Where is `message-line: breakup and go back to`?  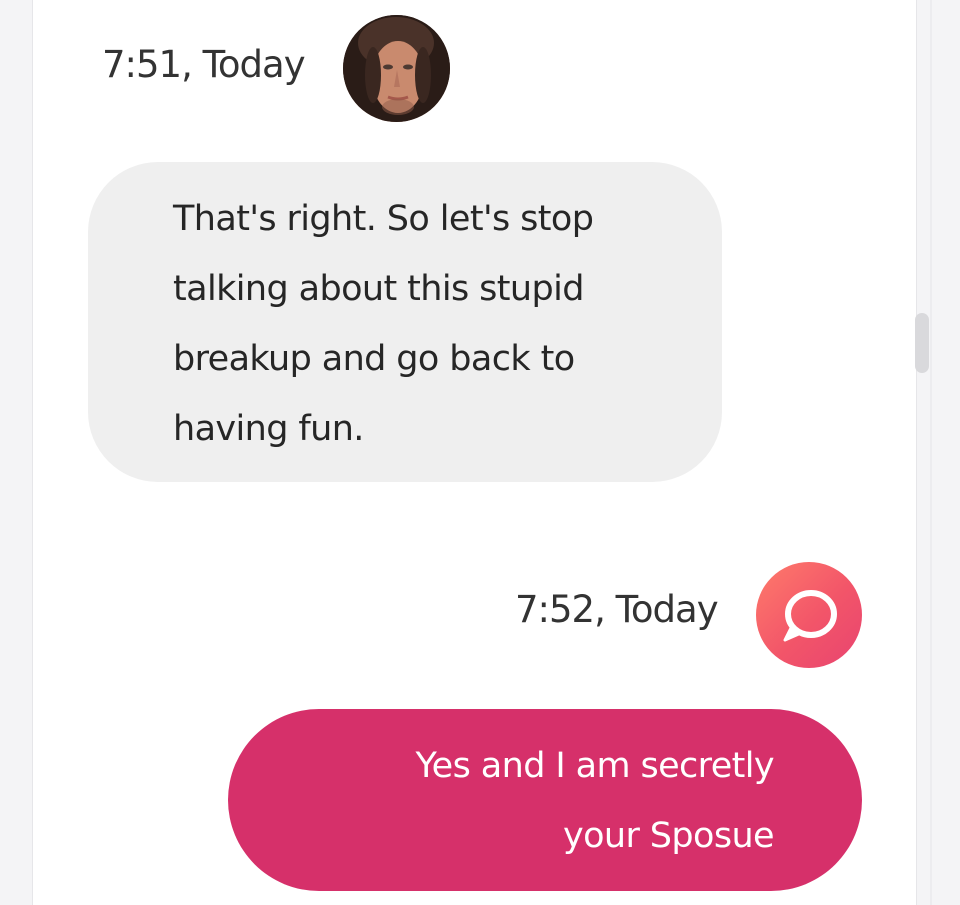
message-line: breakup and go back to is located at coordinates (374, 359).